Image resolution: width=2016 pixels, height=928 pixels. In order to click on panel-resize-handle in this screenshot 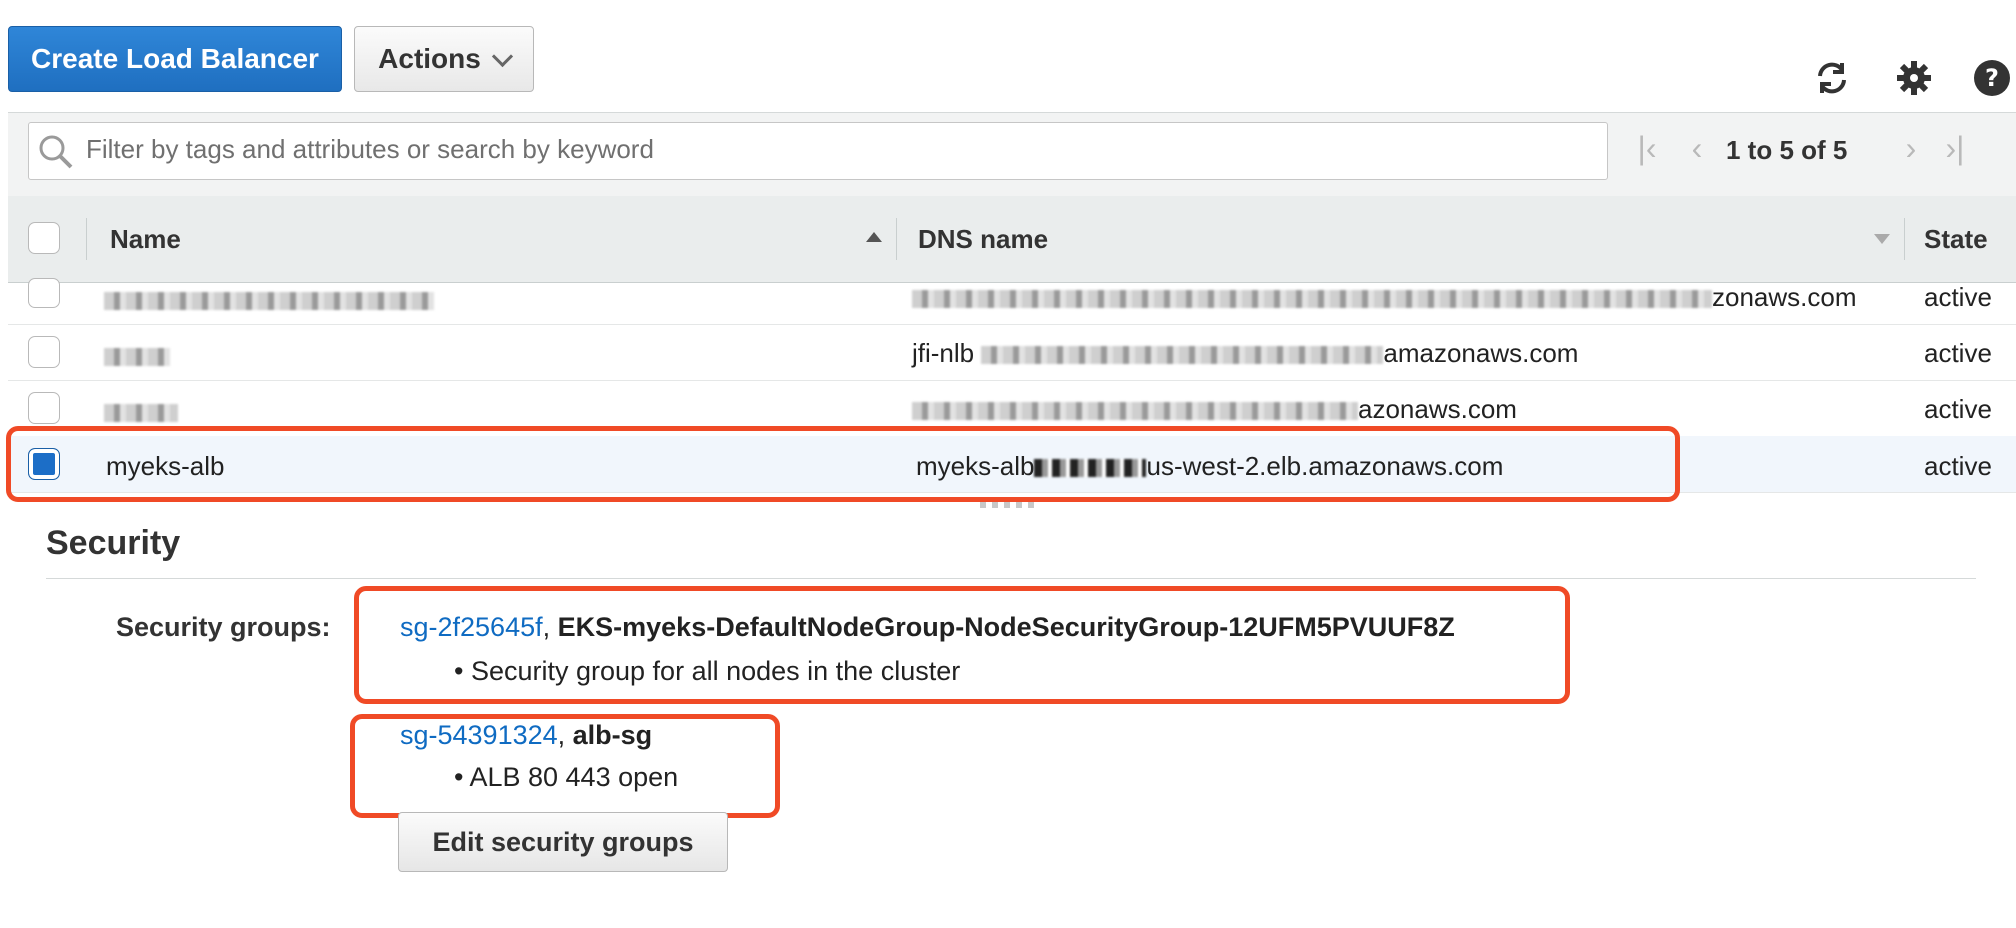, I will do `click(1008, 505)`.